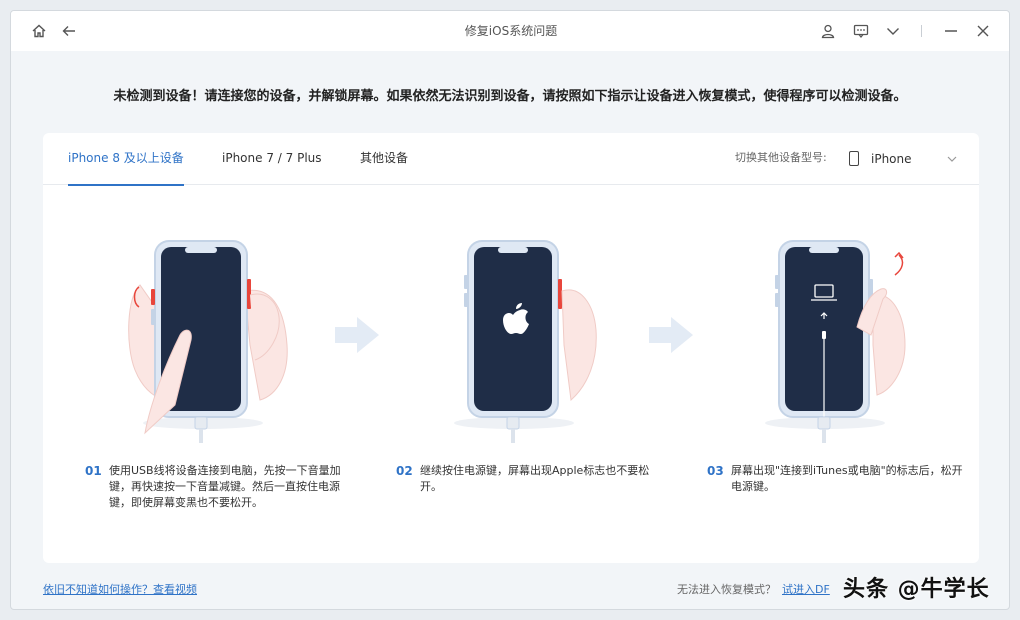 This screenshot has height=620, width=1020. What do you see at coordinates (828, 31) in the screenshot?
I see `user-icon` at bounding box center [828, 31].